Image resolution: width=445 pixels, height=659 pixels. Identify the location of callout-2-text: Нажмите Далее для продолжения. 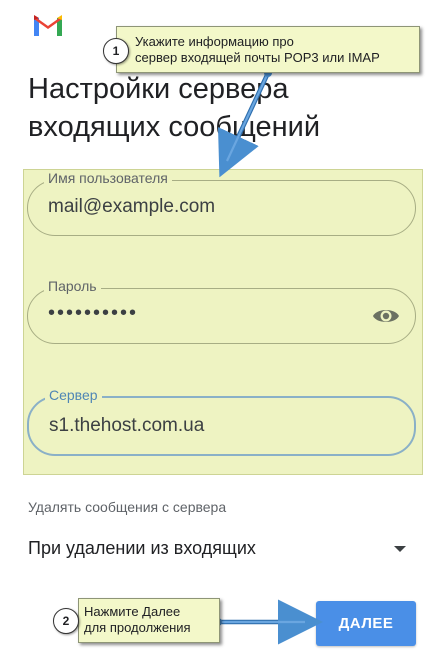
(137, 619).